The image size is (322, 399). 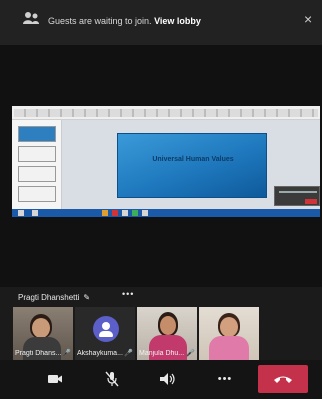 I want to click on ppt-ribbon, so click(x=166, y=113).